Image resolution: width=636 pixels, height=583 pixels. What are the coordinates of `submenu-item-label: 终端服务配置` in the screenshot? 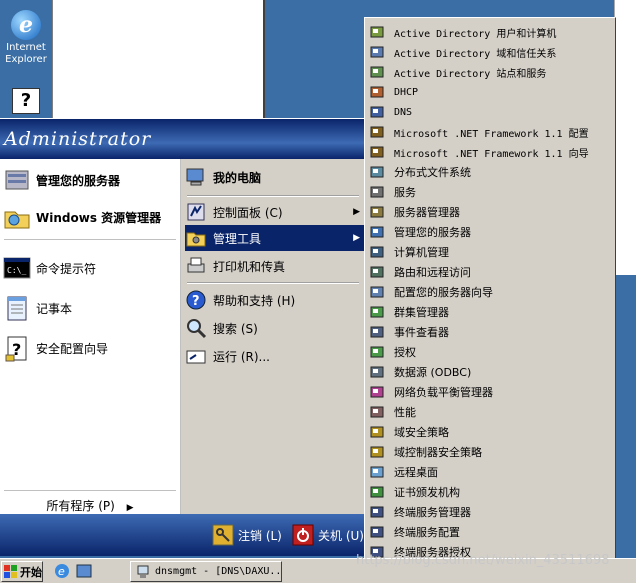 It's located at (427, 532).